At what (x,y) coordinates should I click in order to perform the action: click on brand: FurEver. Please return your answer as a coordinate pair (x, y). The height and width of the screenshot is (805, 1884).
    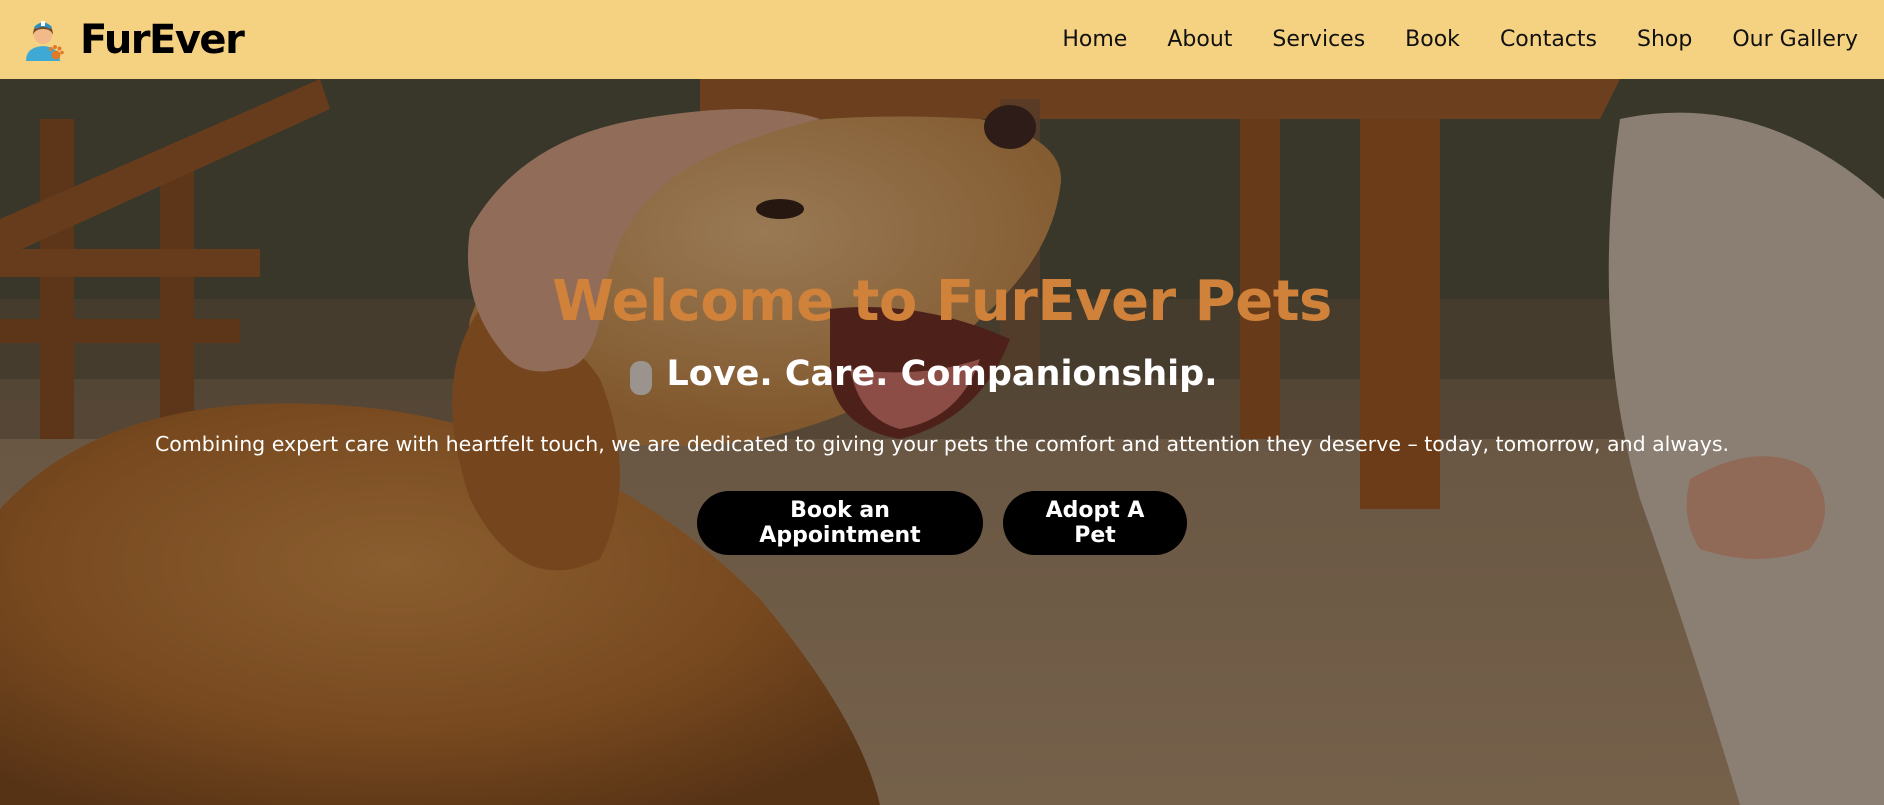
    Looking at the image, I should click on (132, 39).